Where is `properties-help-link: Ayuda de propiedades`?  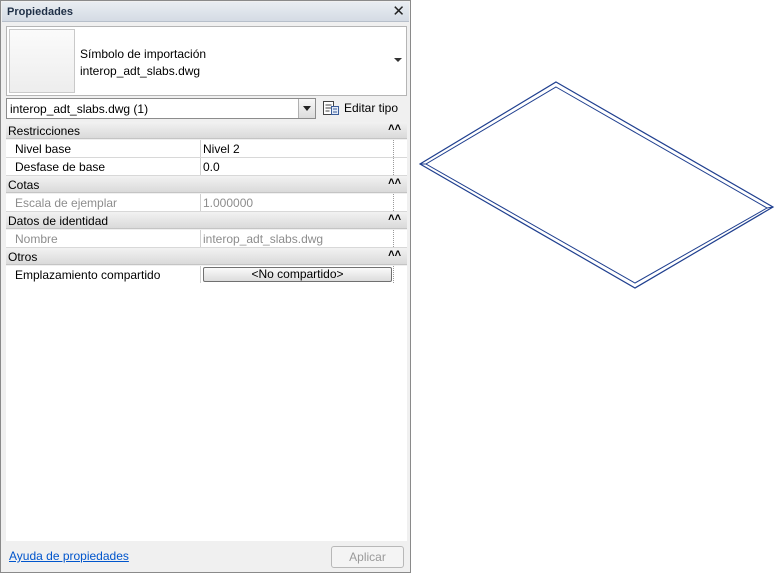 properties-help-link: Ayuda de propiedades is located at coordinates (69, 556).